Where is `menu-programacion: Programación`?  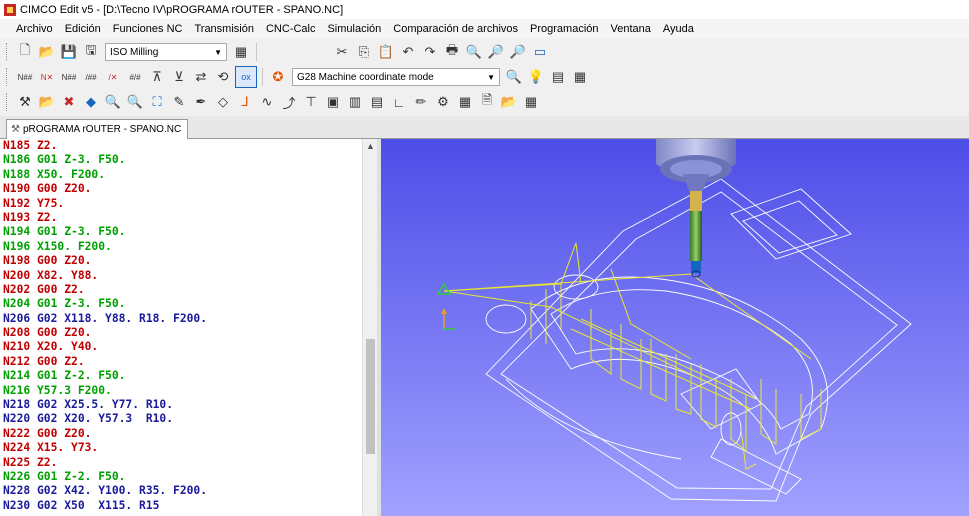
menu-programacion: Programación is located at coordinates (564, 29).